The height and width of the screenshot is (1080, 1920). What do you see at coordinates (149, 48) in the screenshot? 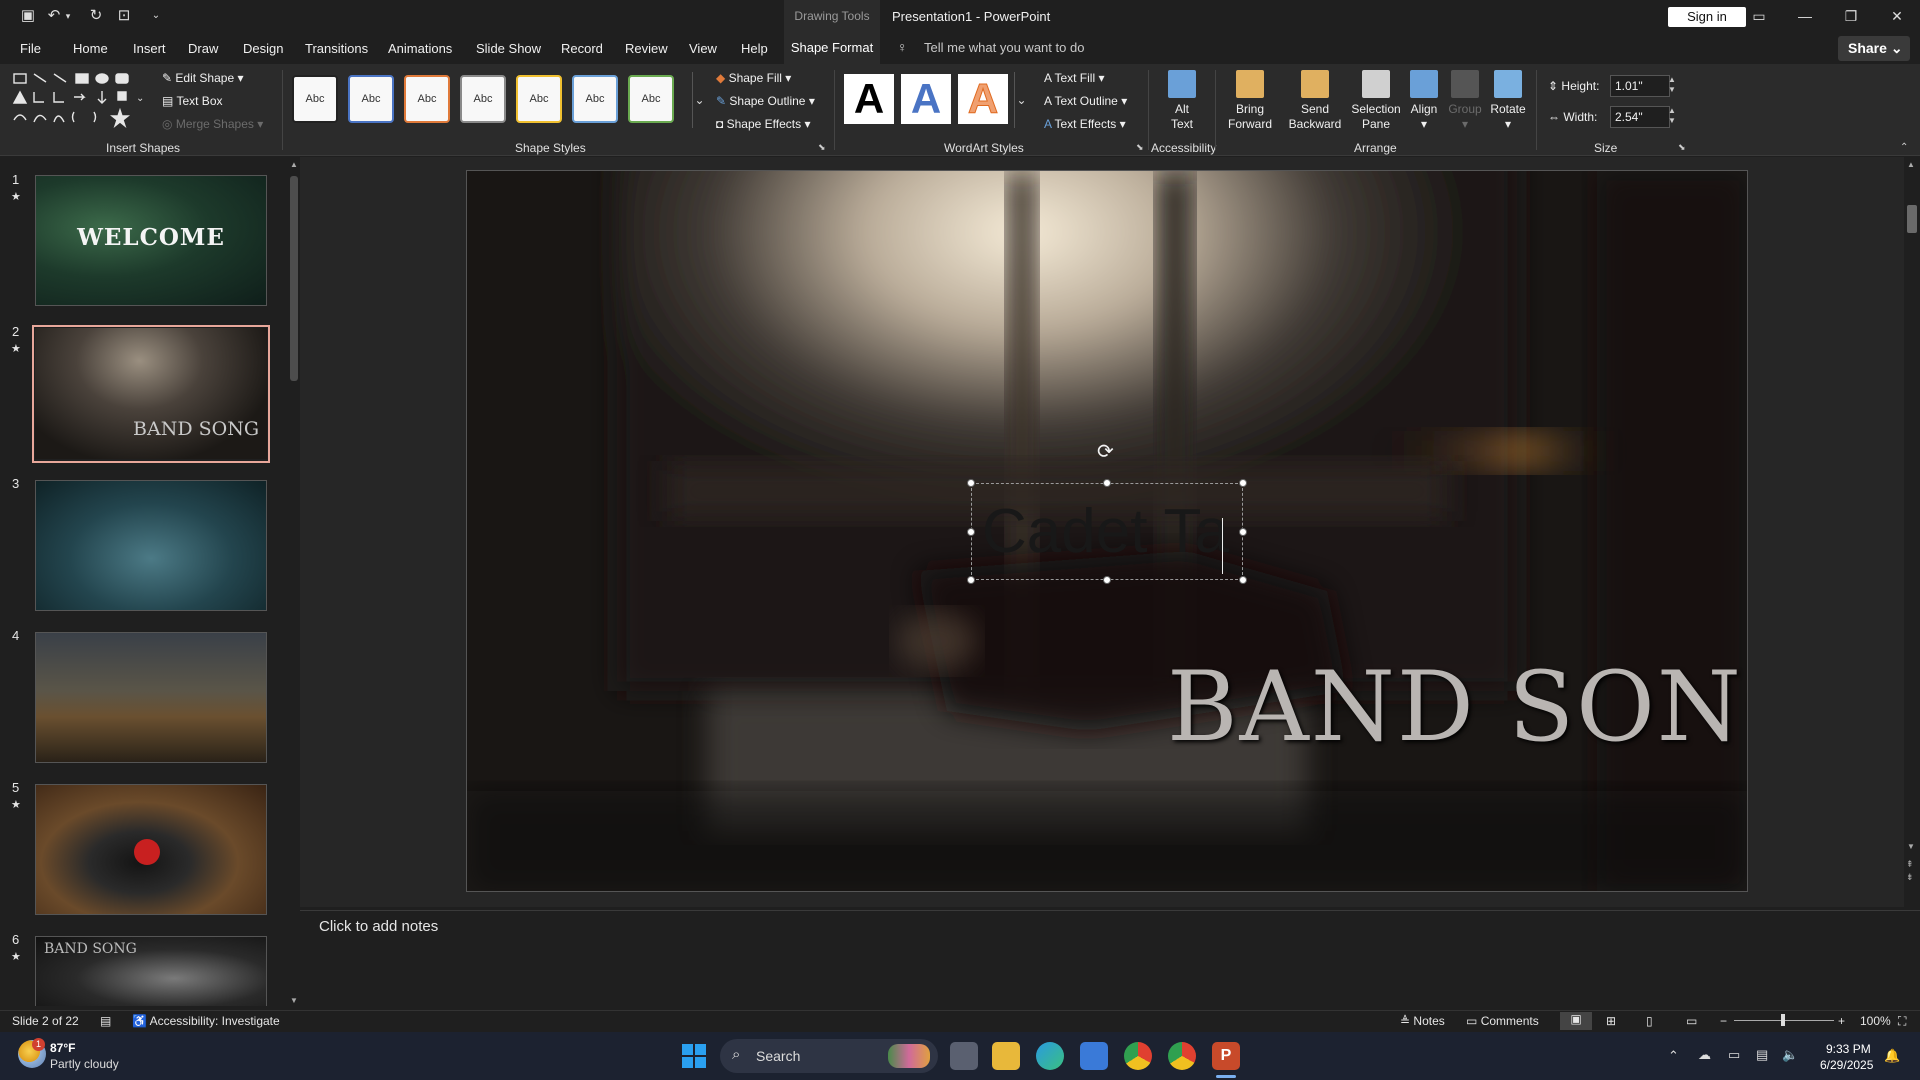
I see `tab-insert: Insert` at bounding box center [149, 48].